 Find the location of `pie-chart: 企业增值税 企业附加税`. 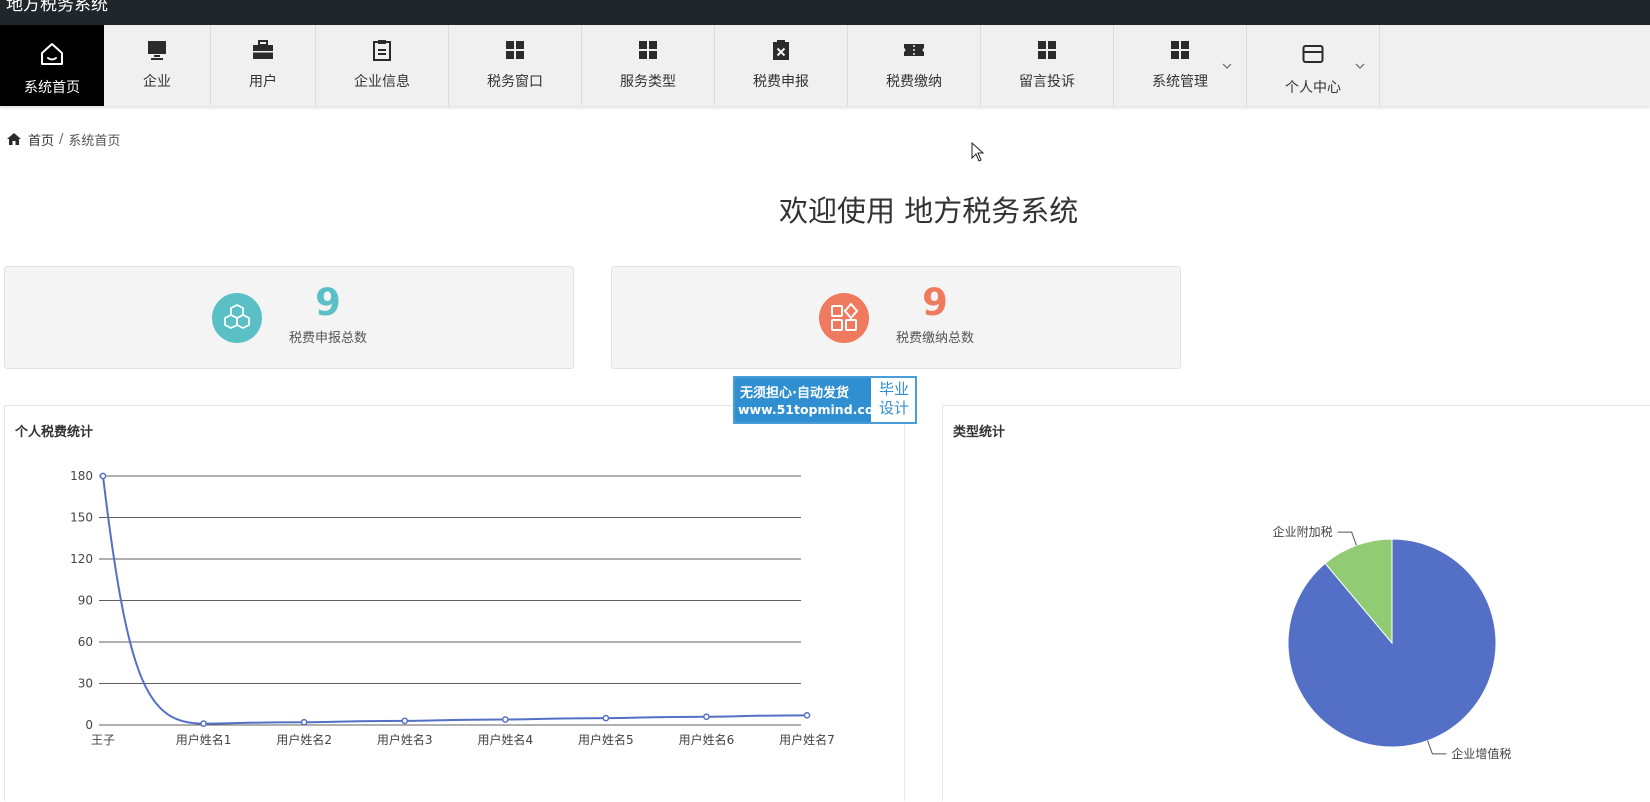

pie-chart: 企业增值税 企业附加税 is located at coordinates (1392, 642).